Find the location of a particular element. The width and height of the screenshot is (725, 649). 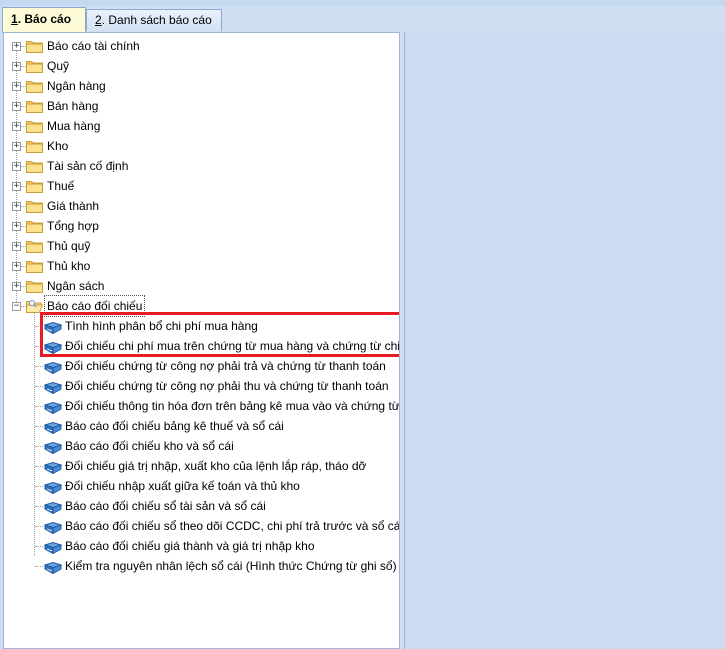

report-item: Báo cáo đối chiếu sổ tài sản và sổ cái is located at coordinates (201, 506).